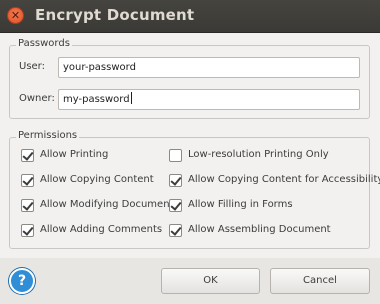 The width and height of the screenshot is (380, 304). I want to click on owner-password-value: my-password, so click(96, 99).